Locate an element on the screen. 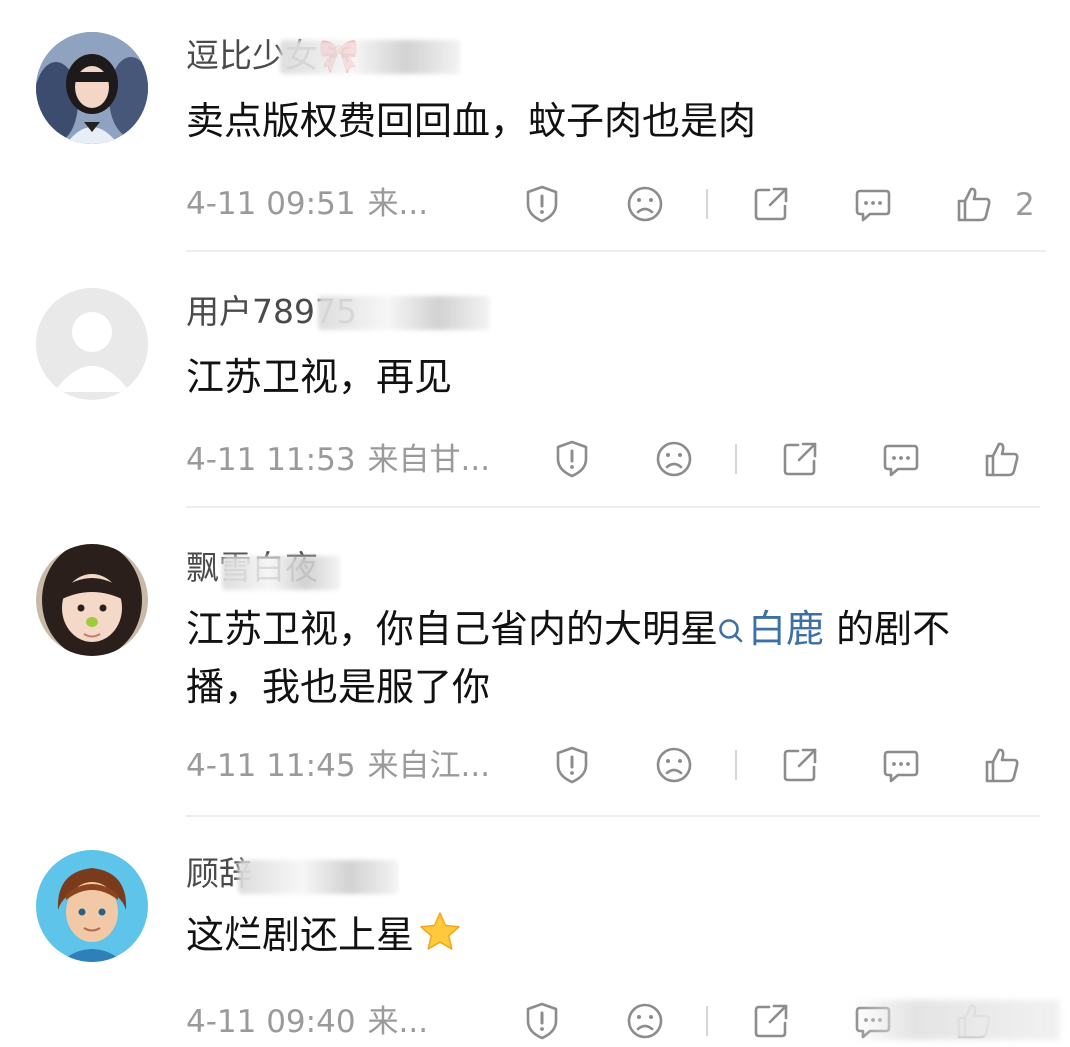 This screenshot has height=1047, width=1070. comment-text: 这烂剧还上星 is located at coordinates (606, 935).